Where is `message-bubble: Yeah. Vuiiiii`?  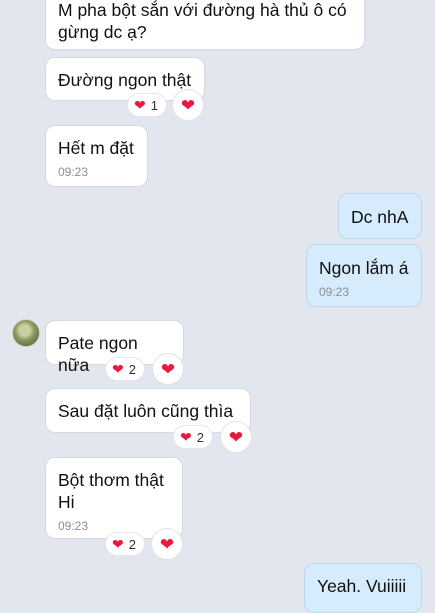
message-bubble: Yeah. Vuiiiii is located at coordinates (363, 588).